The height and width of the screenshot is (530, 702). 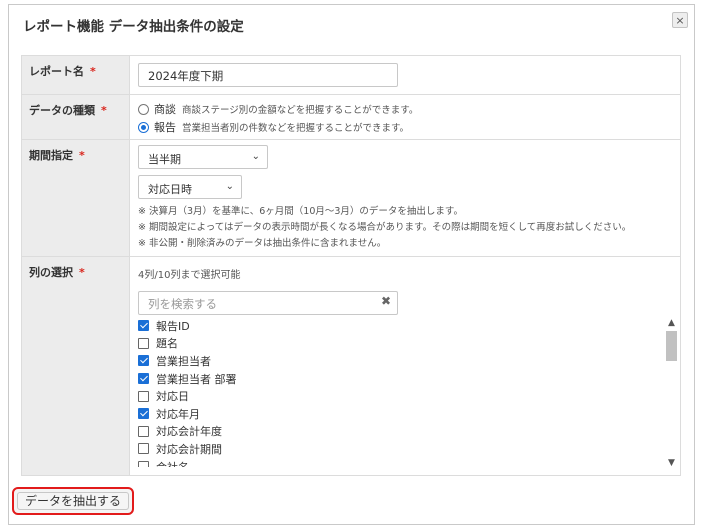 What do you see at coordinates (671, 346) in the screenshot?
I see `scroll-thumb` at bounding box center [671, 346].